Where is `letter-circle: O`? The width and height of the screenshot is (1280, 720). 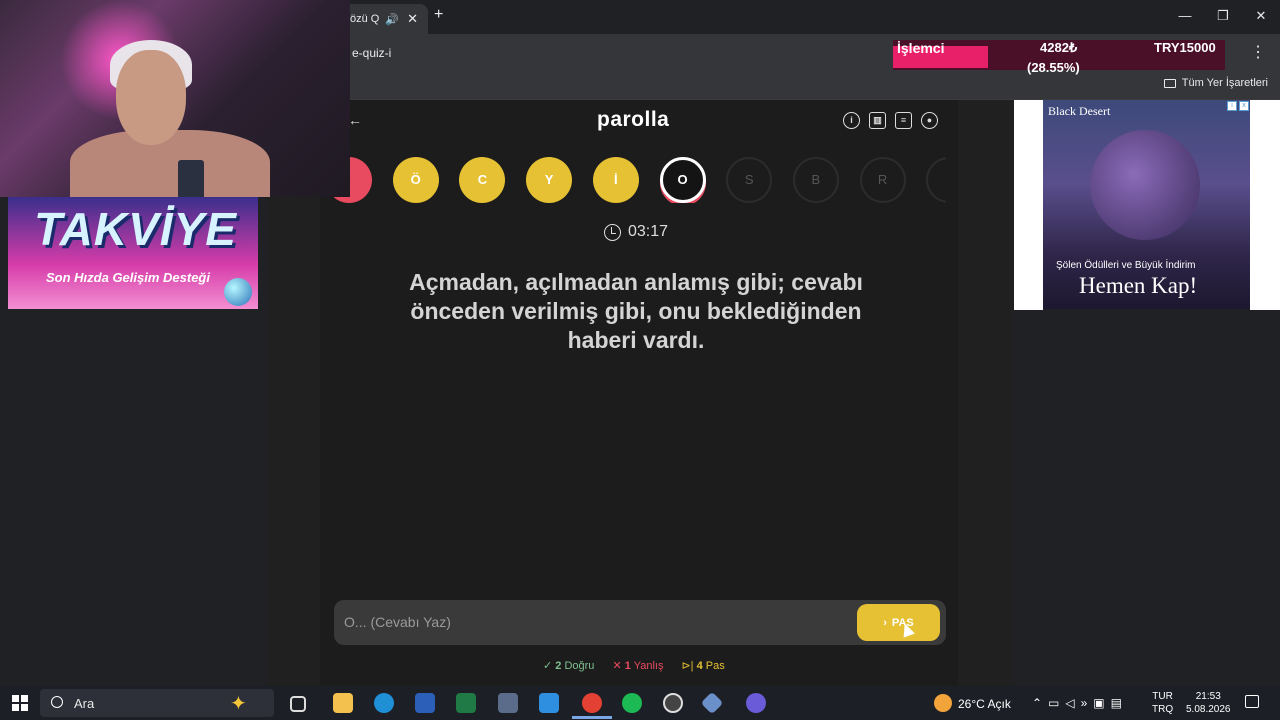
letter-circle: O is located at coordinates (682, 180).